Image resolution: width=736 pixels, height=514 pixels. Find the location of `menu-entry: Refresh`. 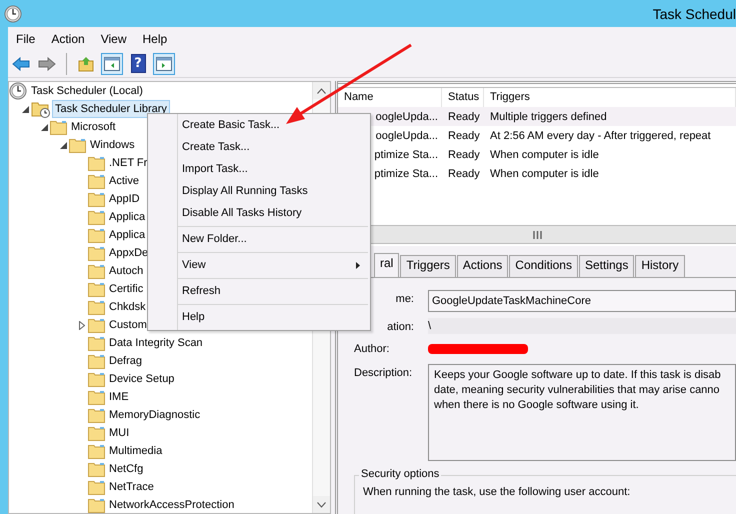

menu-entry: Refresh is located at coordinates (259, 291).